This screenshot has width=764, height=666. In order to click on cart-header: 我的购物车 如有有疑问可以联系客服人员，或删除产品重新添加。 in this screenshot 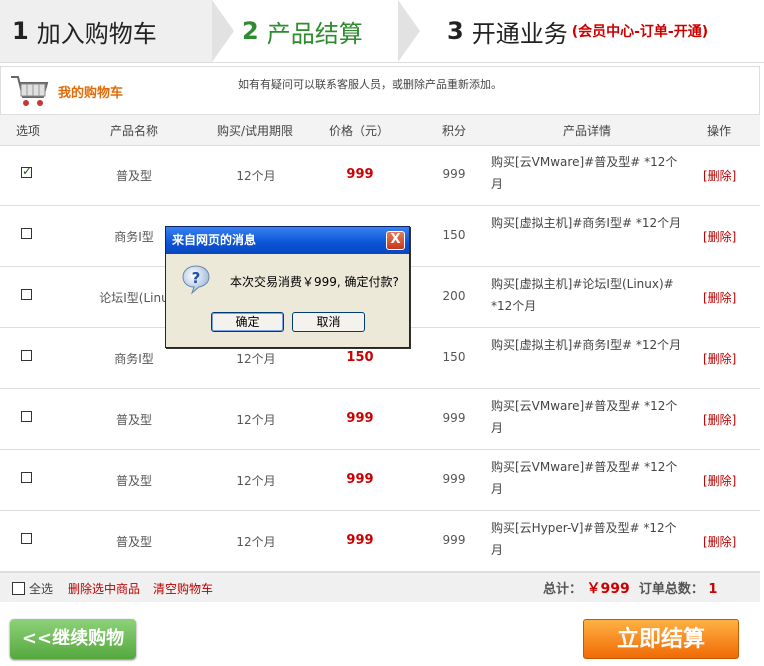, I will do `click(380, 90)`.